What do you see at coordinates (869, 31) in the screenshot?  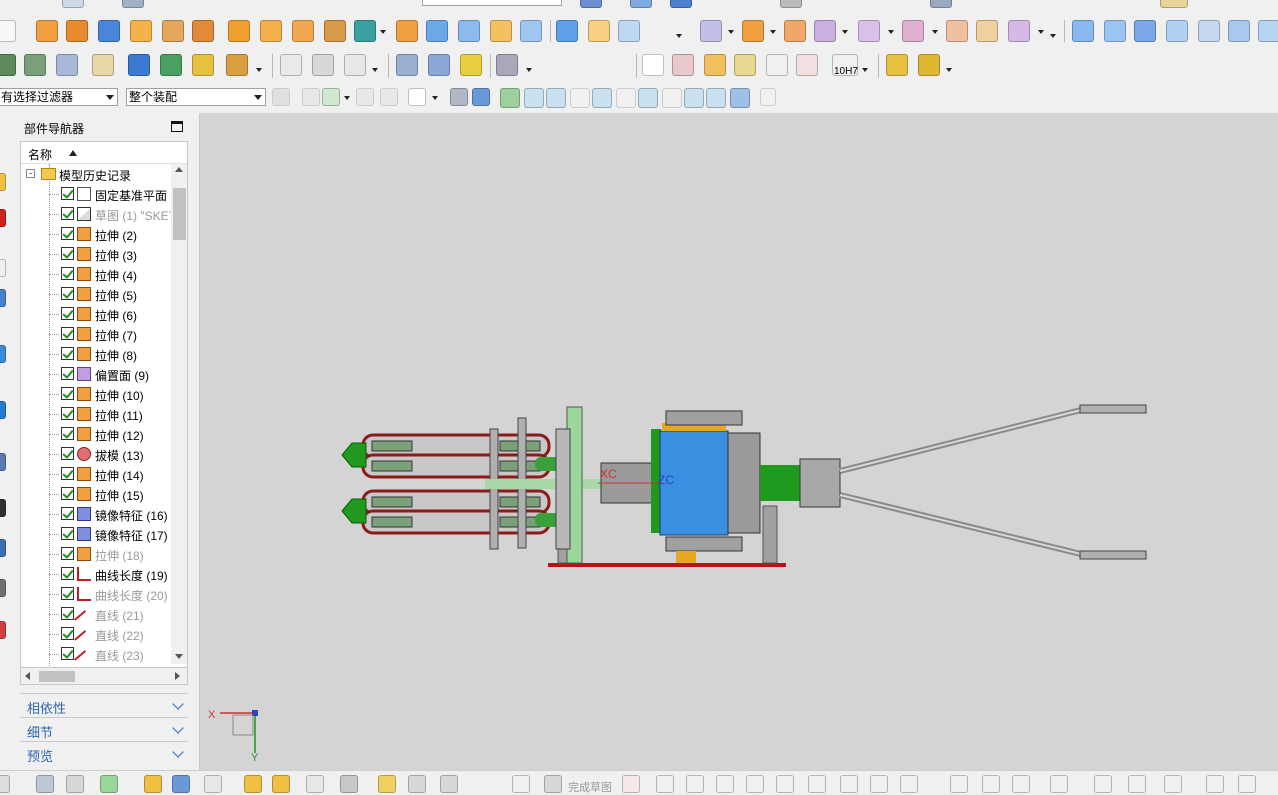 I see `sync-offset-icon` at bounding box center [869, 31].